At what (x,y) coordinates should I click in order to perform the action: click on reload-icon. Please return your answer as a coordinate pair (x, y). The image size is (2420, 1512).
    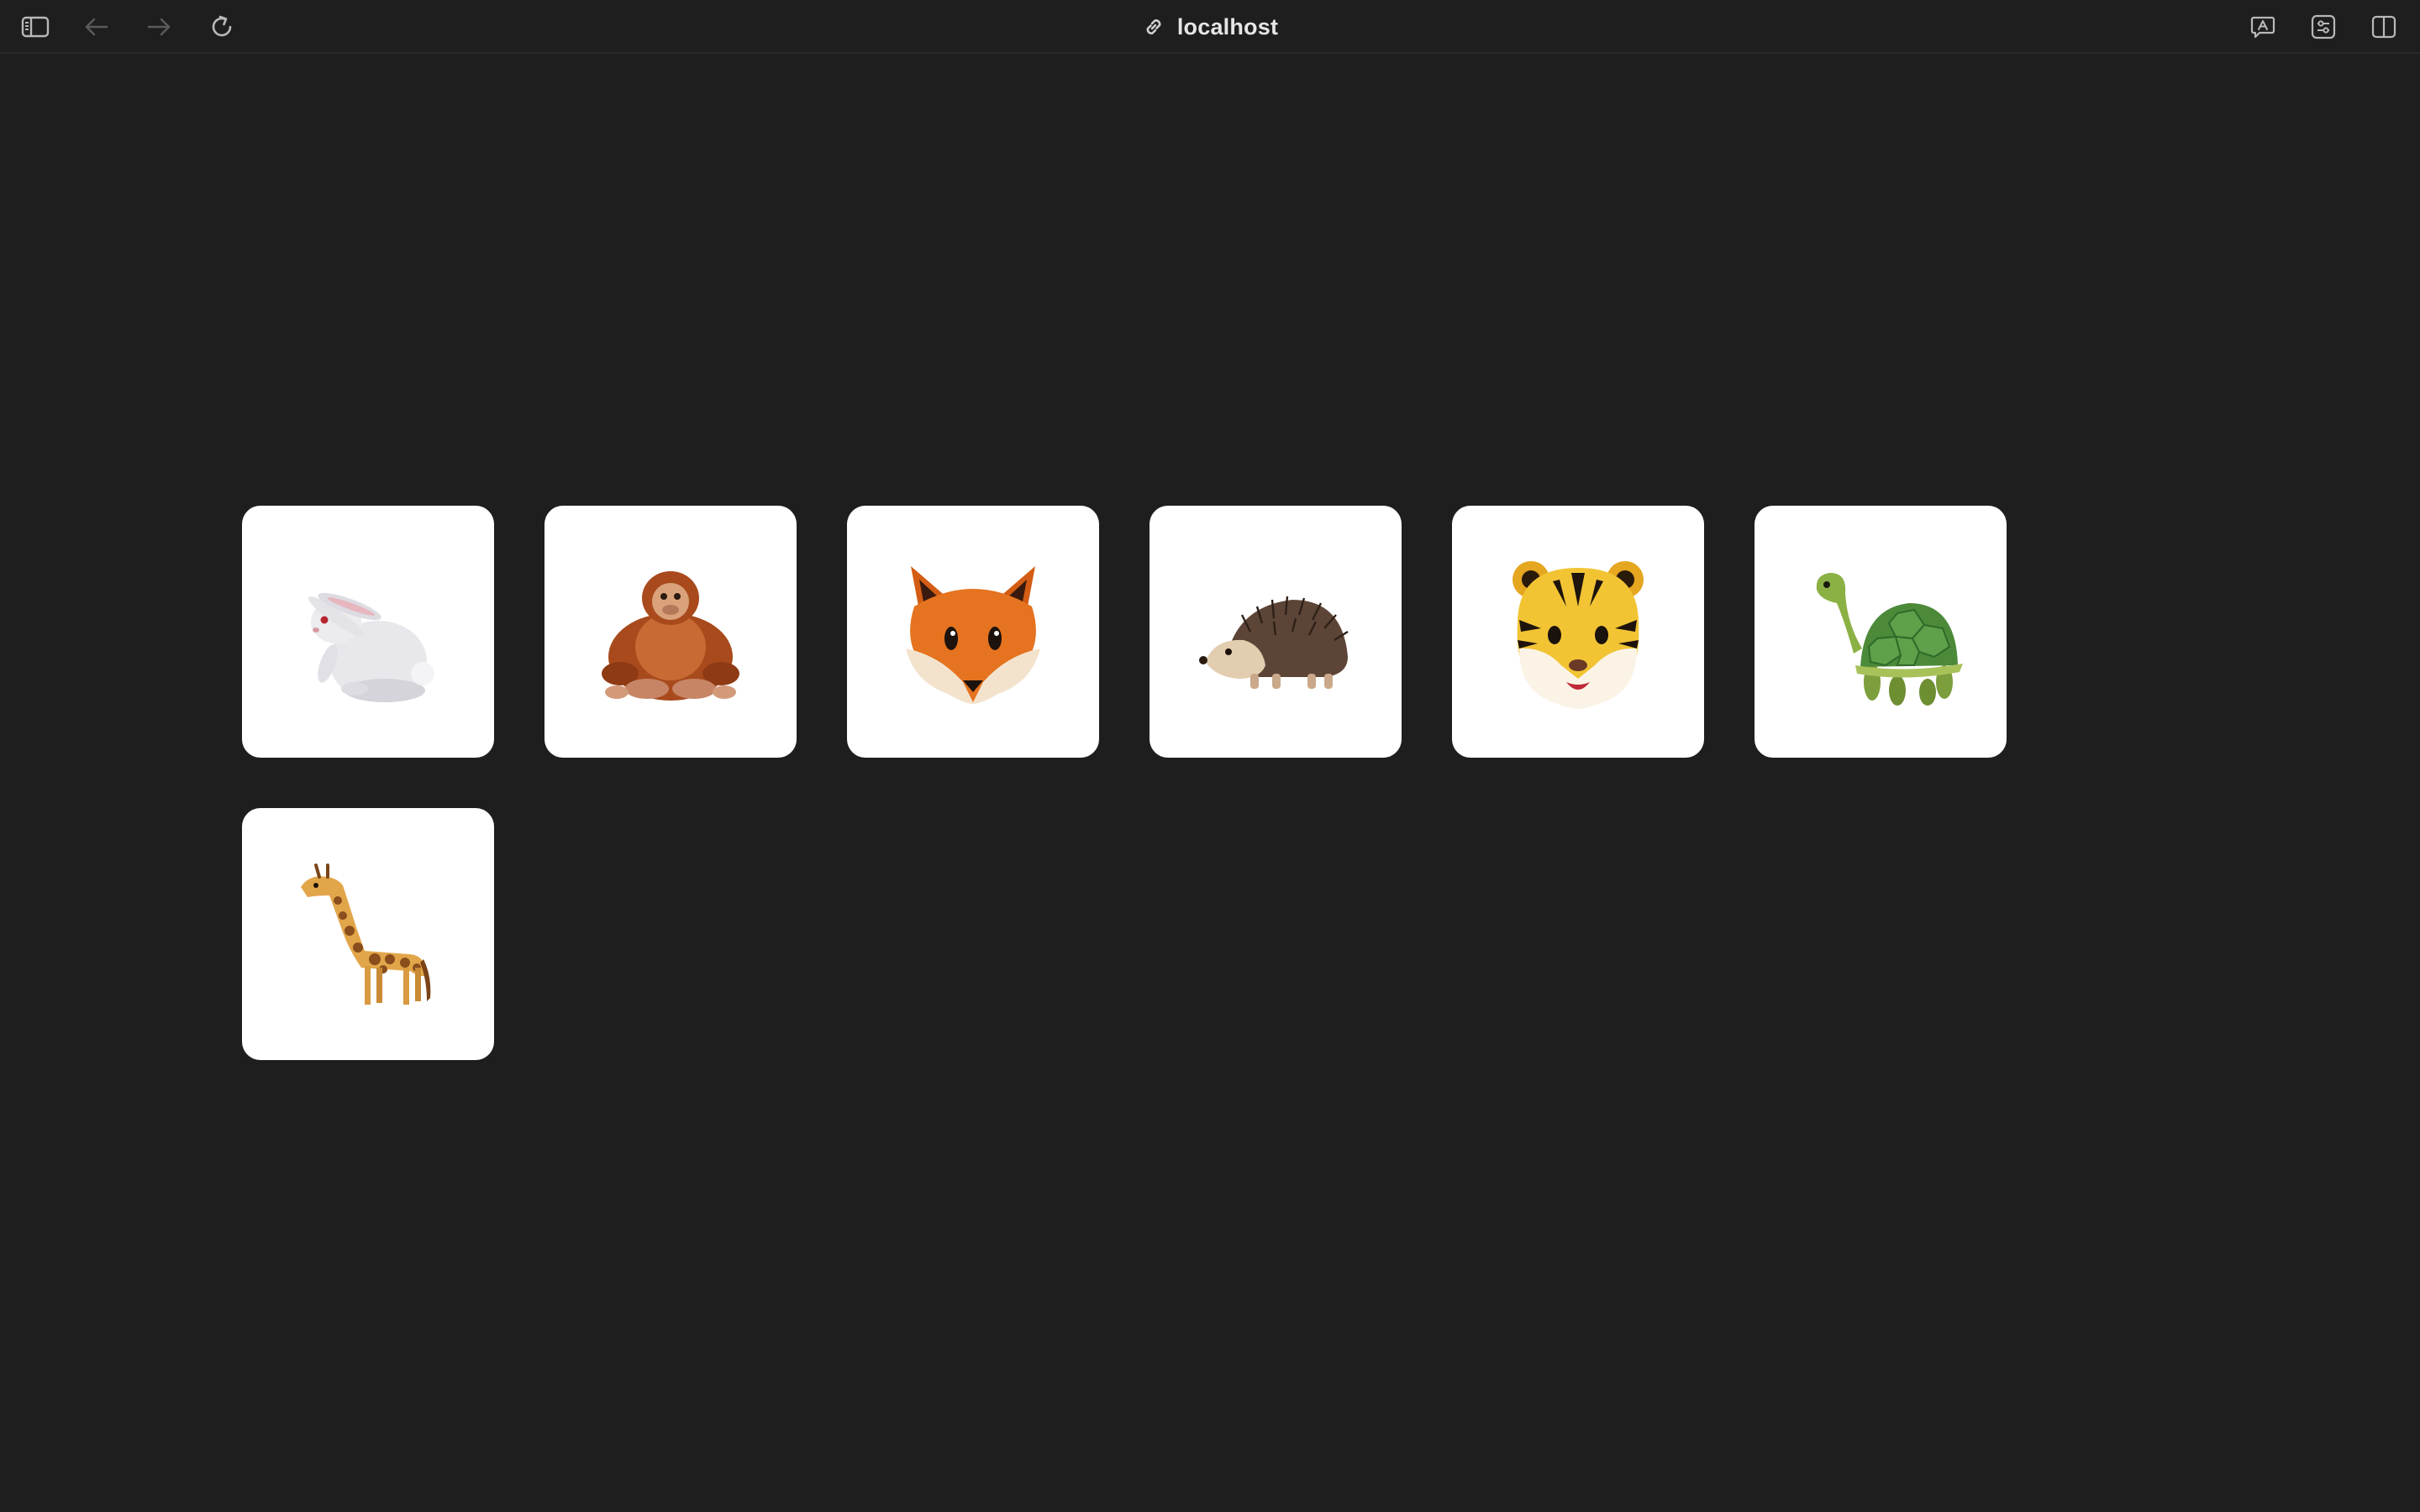
    Looking at the image, I should click on (222, 26).